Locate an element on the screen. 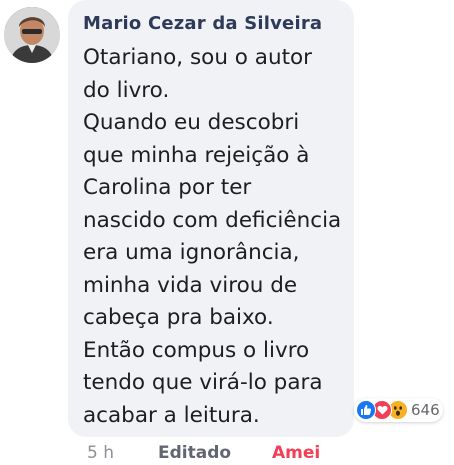  comment-line: minha vida virou de is located at coordinates (190, 285).